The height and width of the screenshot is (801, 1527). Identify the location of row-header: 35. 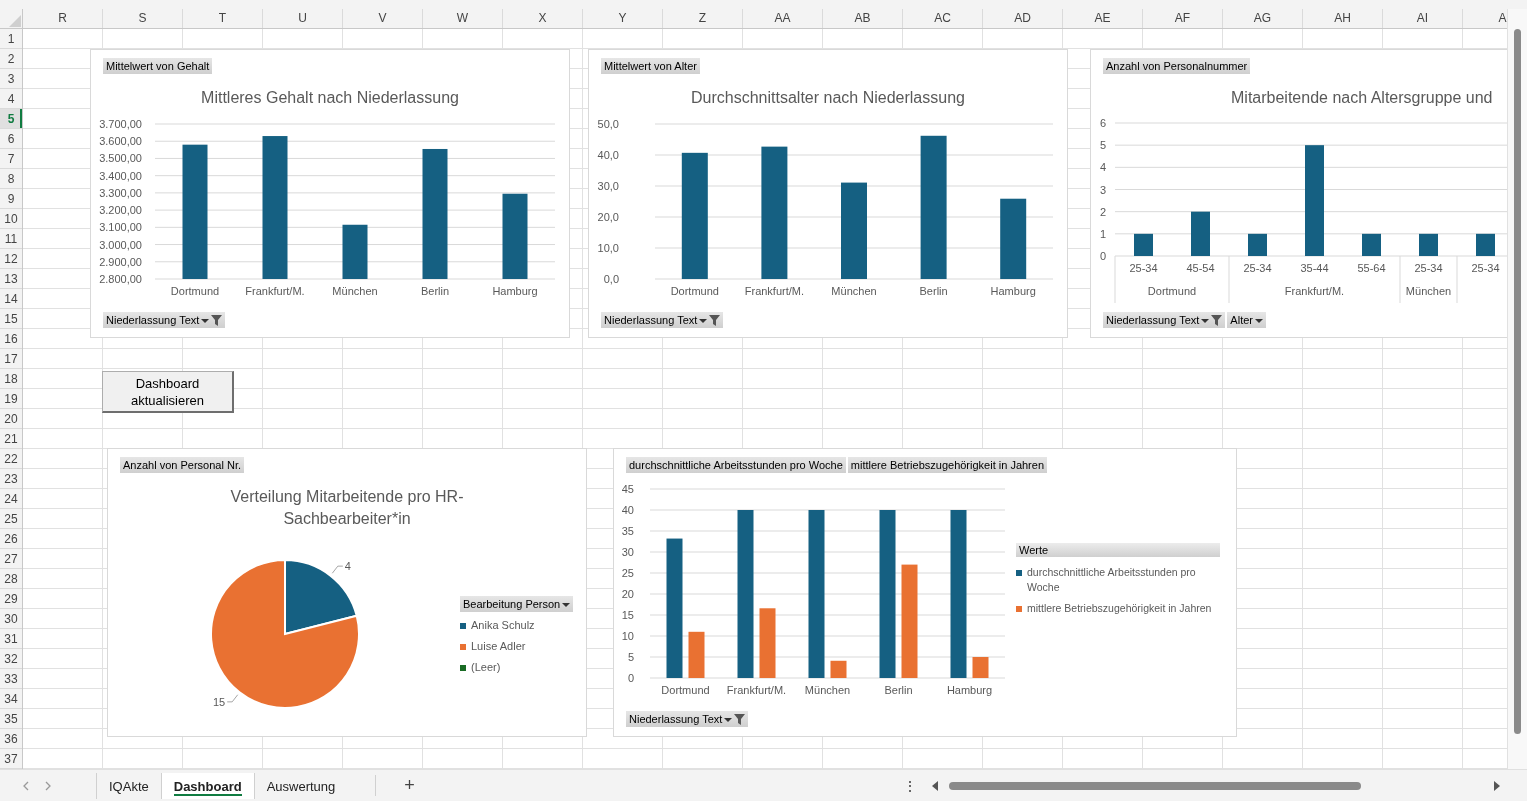
(11, 719).